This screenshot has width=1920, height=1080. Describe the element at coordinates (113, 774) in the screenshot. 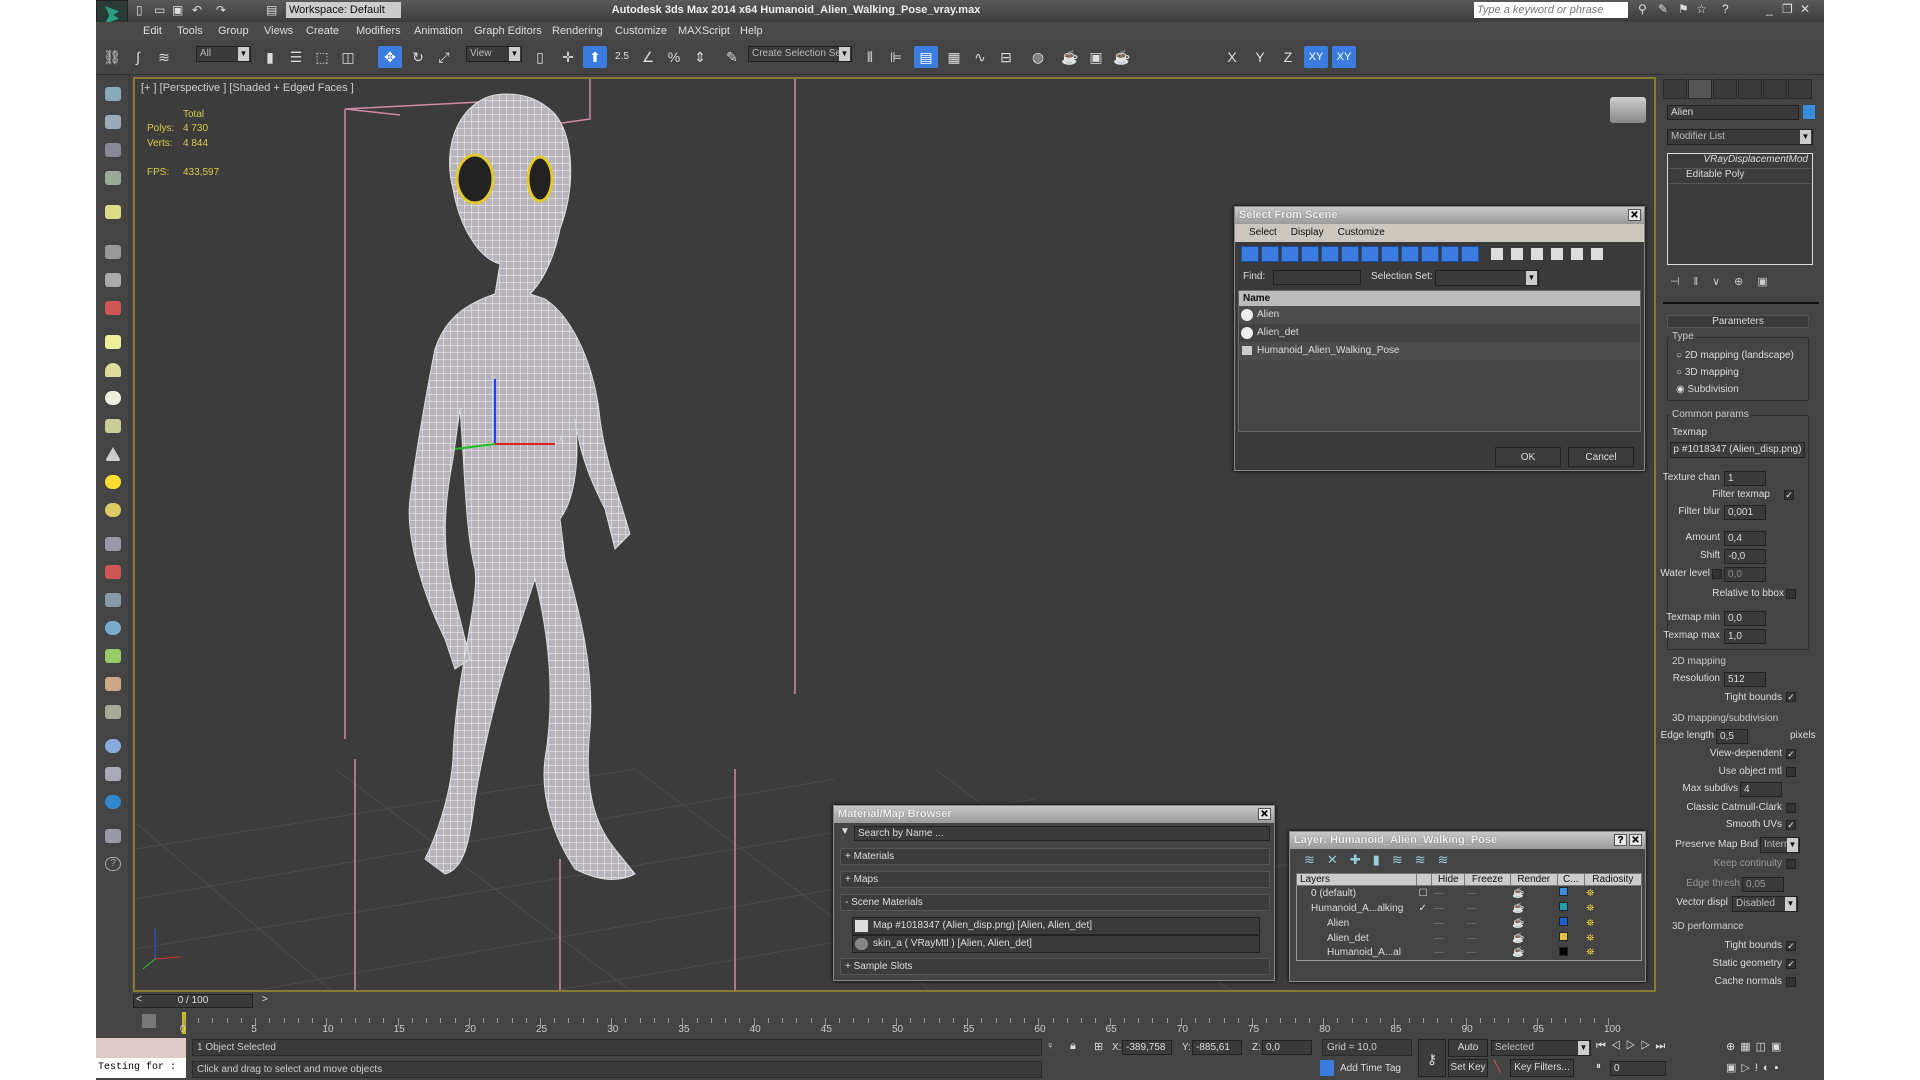

I see `scene-icon` at that location.